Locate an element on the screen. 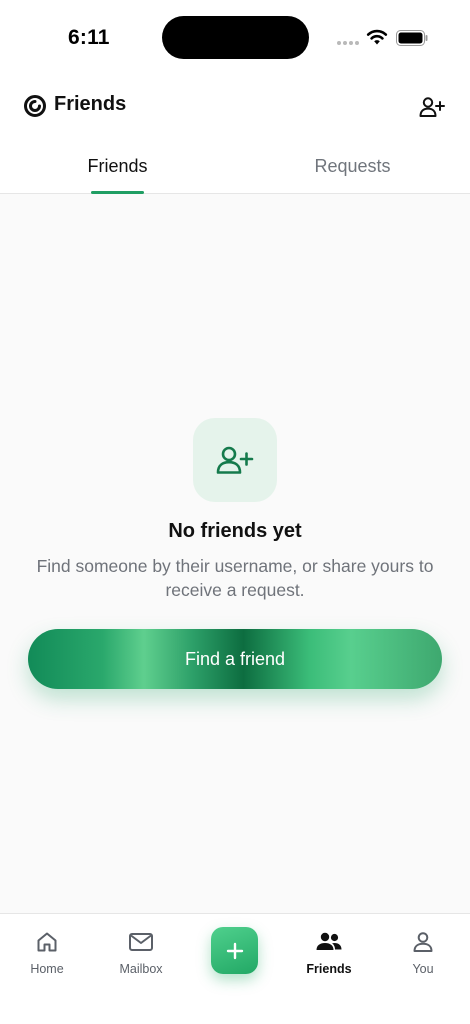 The height and width of the screenshot is (1024, 470). empty-state-illustration is located at coordinates (235, 460).